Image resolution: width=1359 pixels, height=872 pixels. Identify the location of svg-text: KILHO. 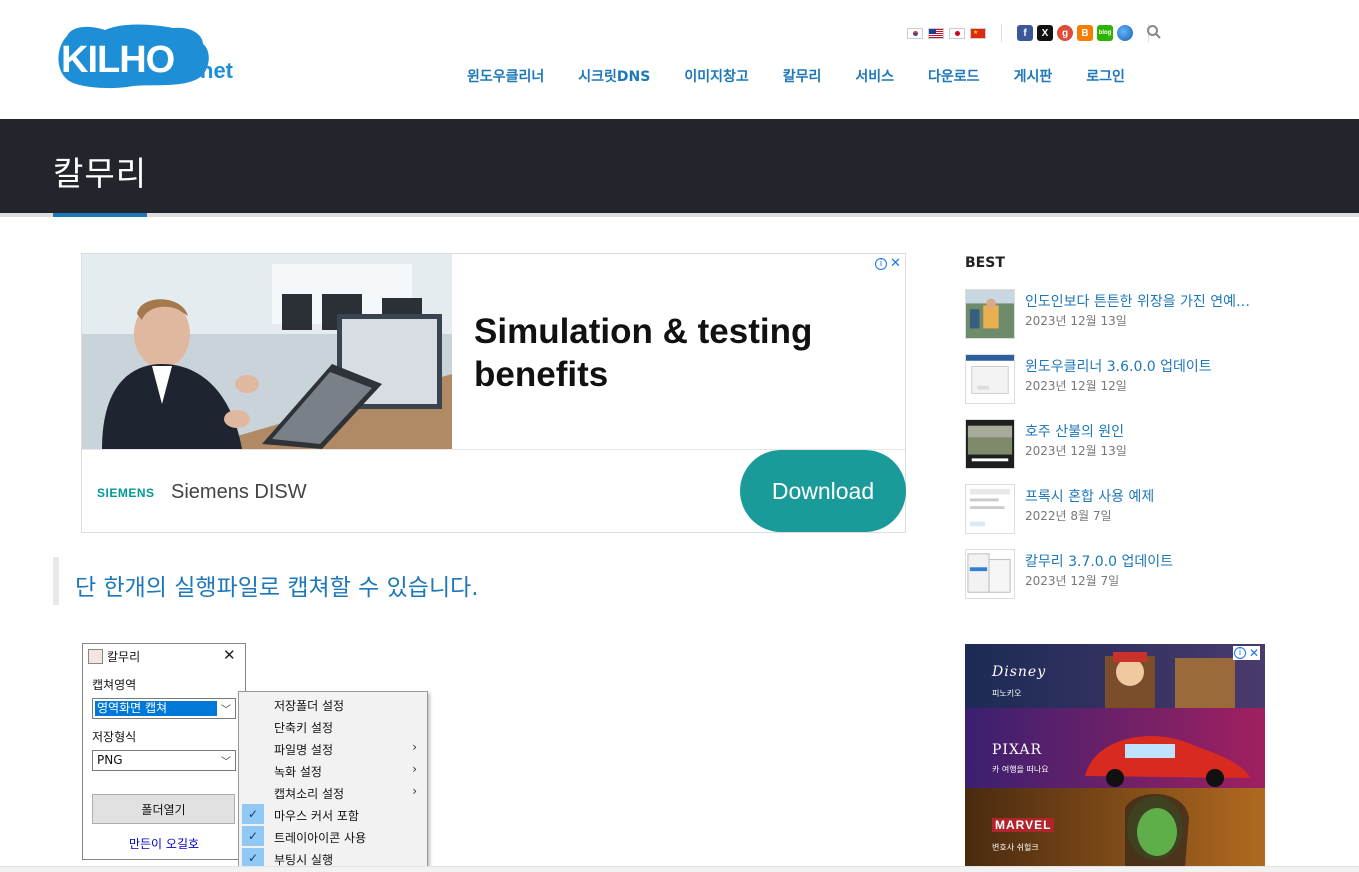
(117, 60).